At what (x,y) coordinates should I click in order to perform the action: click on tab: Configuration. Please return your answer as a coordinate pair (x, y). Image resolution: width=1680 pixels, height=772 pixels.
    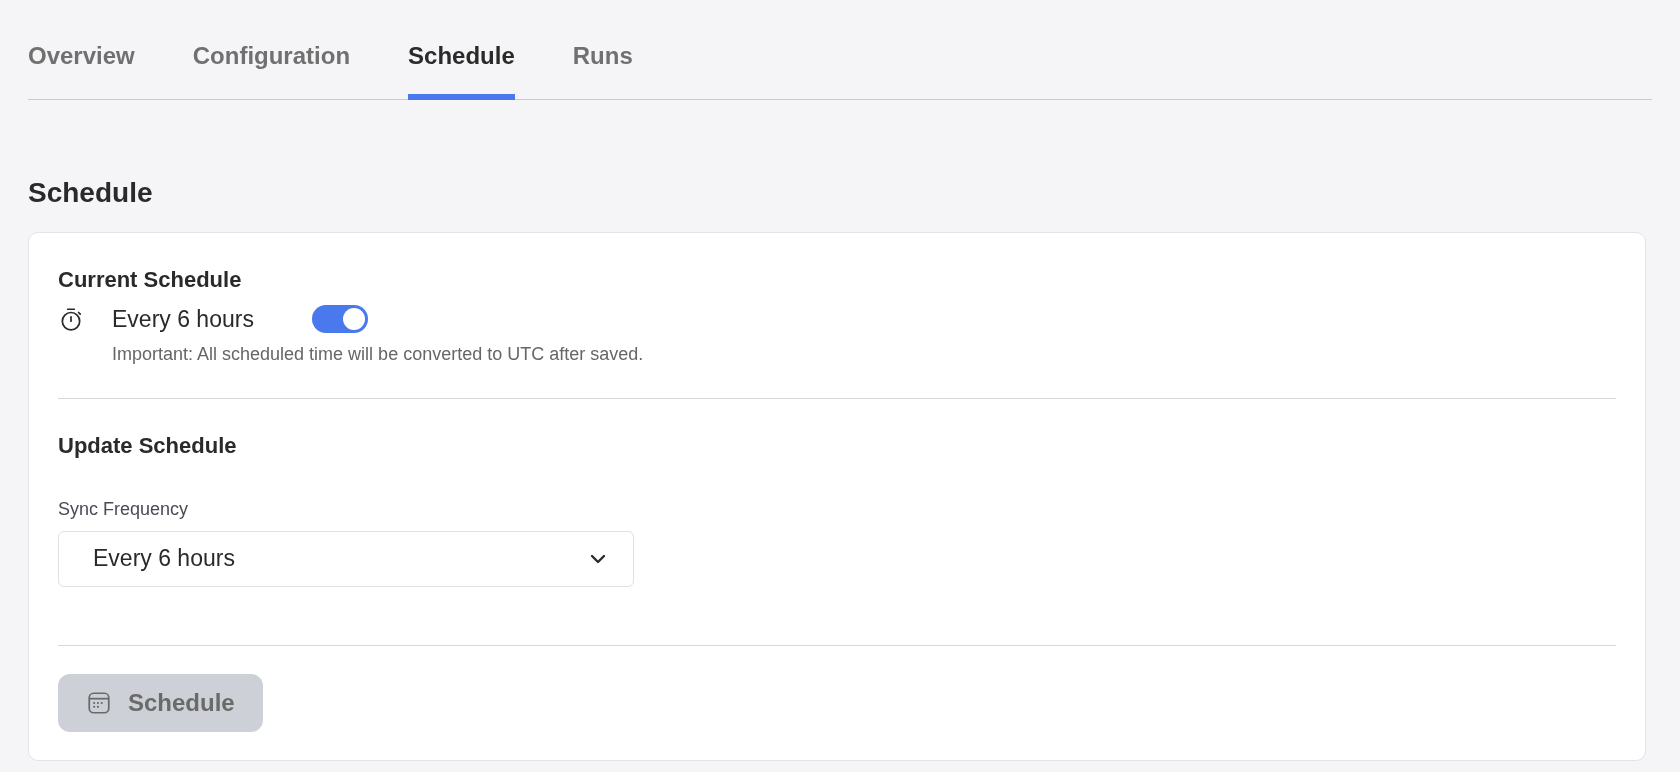
    Looking at the image, I should click on (271, 69).